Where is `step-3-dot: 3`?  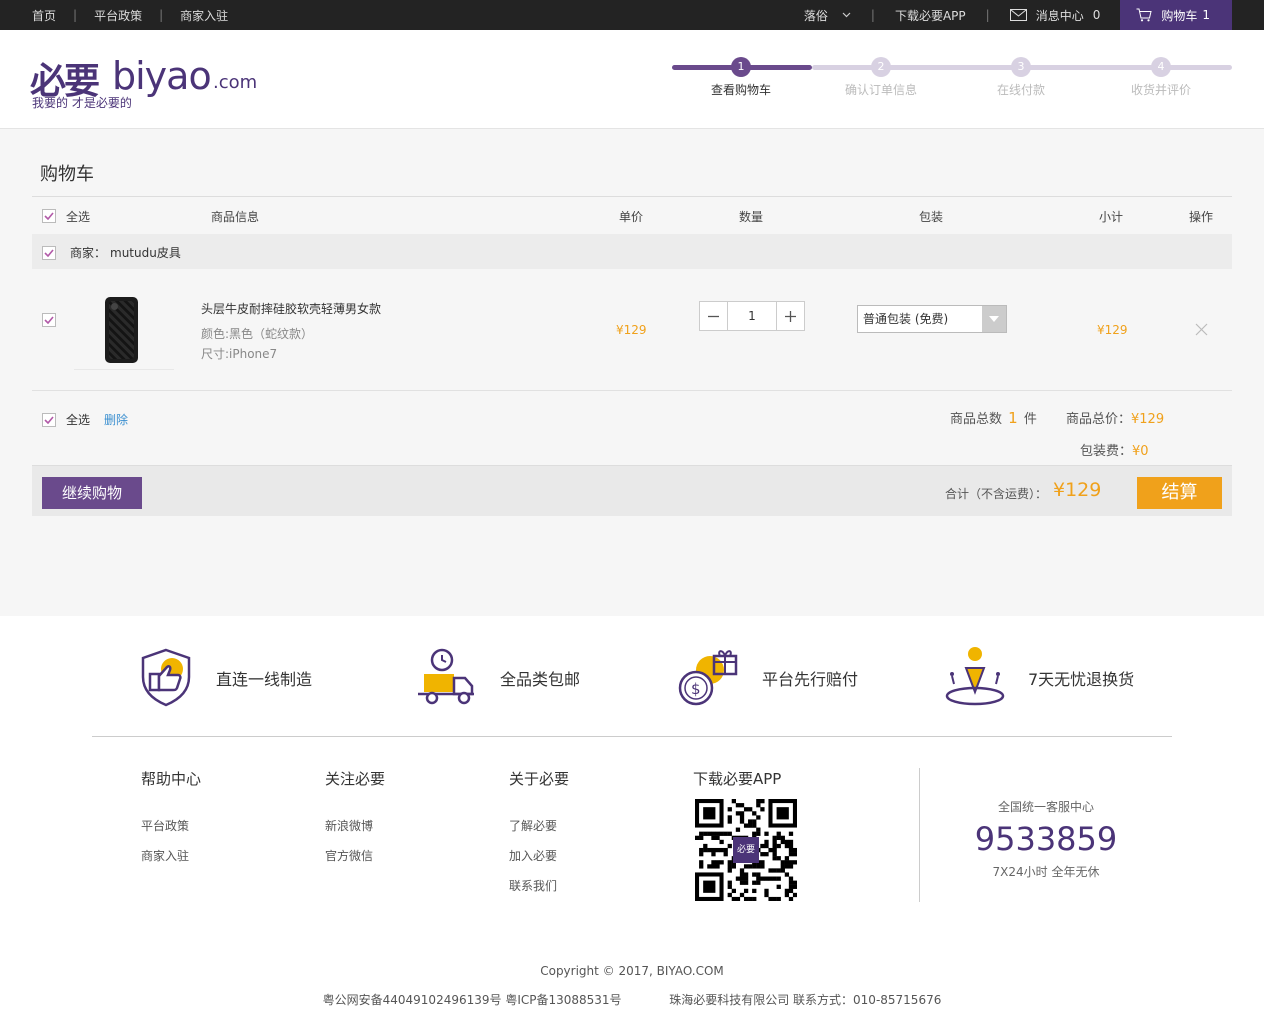 step-3-dot: 3 is located at coordinates (1021, 67).